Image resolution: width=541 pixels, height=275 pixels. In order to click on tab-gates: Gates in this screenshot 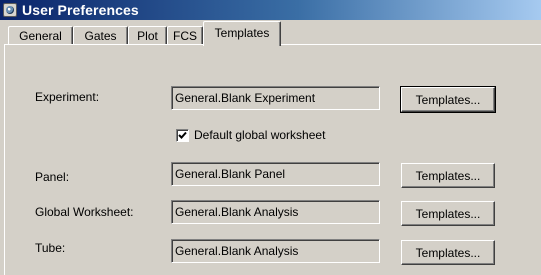, I will do `click(100, 35)`.